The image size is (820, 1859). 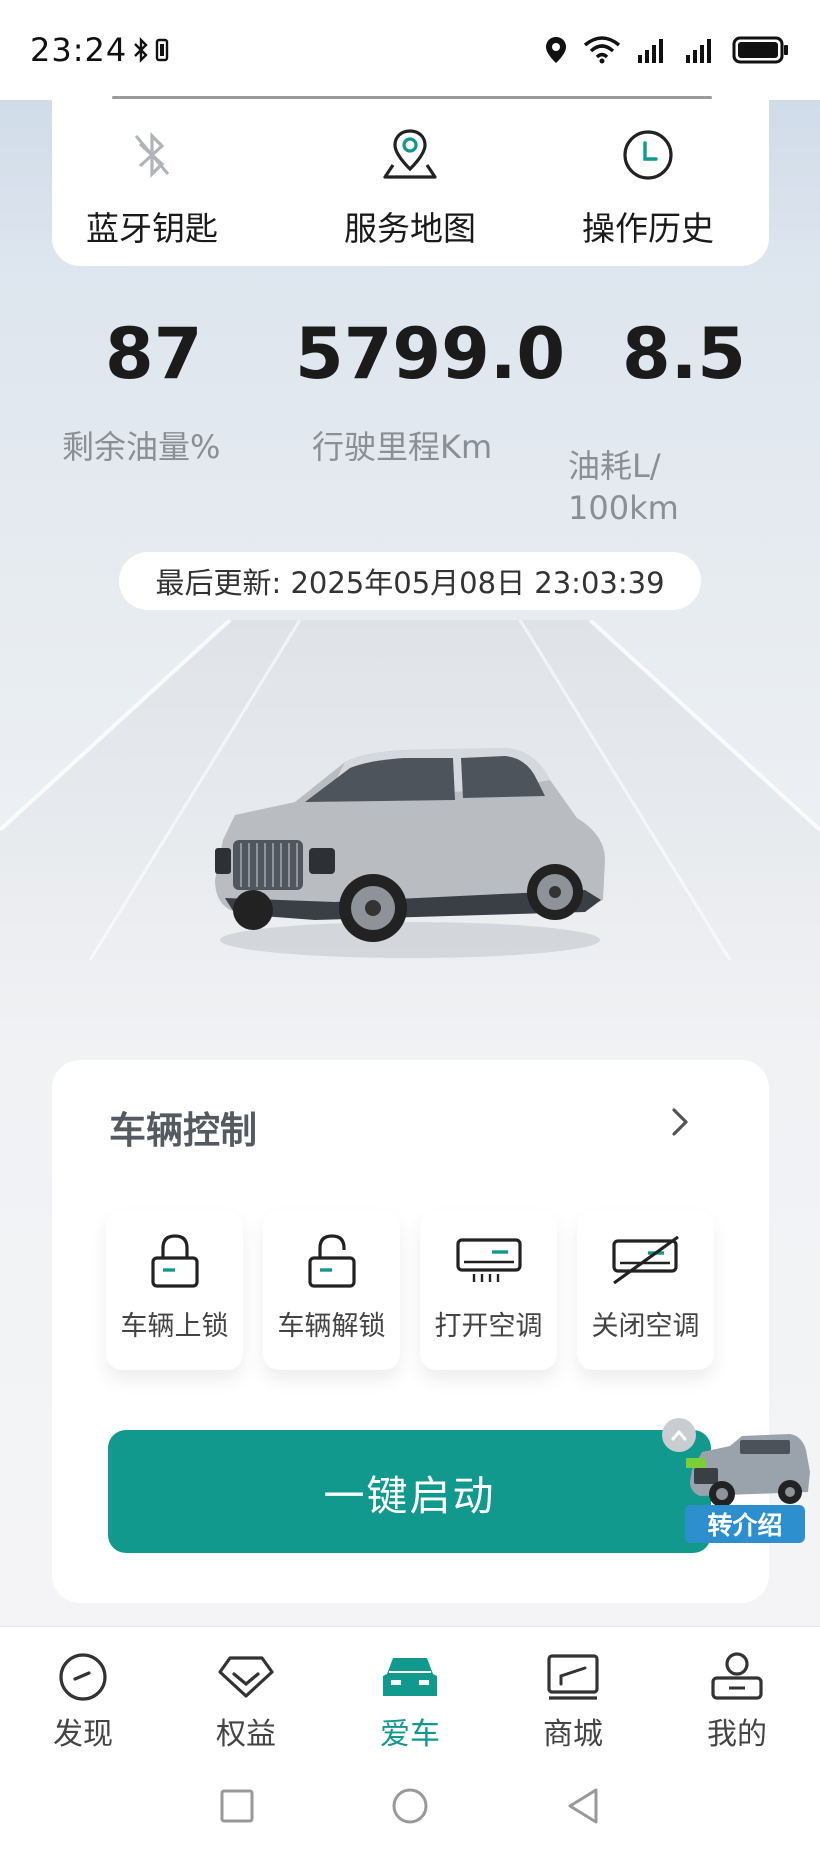 I want to click on shop-icon, so click(x=573, y=1677).